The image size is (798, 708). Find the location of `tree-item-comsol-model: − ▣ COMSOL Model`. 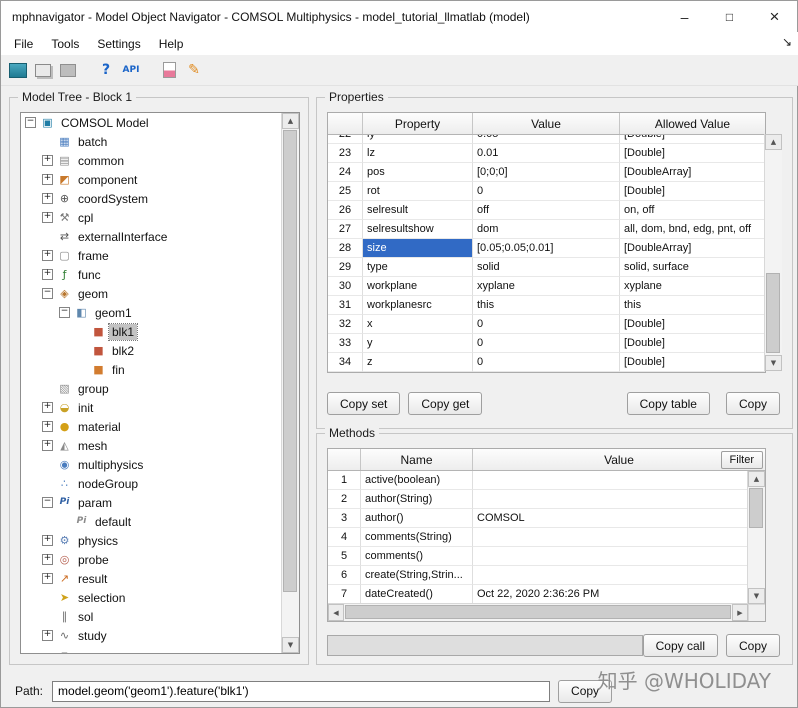

tree-item-comsol-model: − ▣ COMSOL Model is located at coordinates (151, 122).